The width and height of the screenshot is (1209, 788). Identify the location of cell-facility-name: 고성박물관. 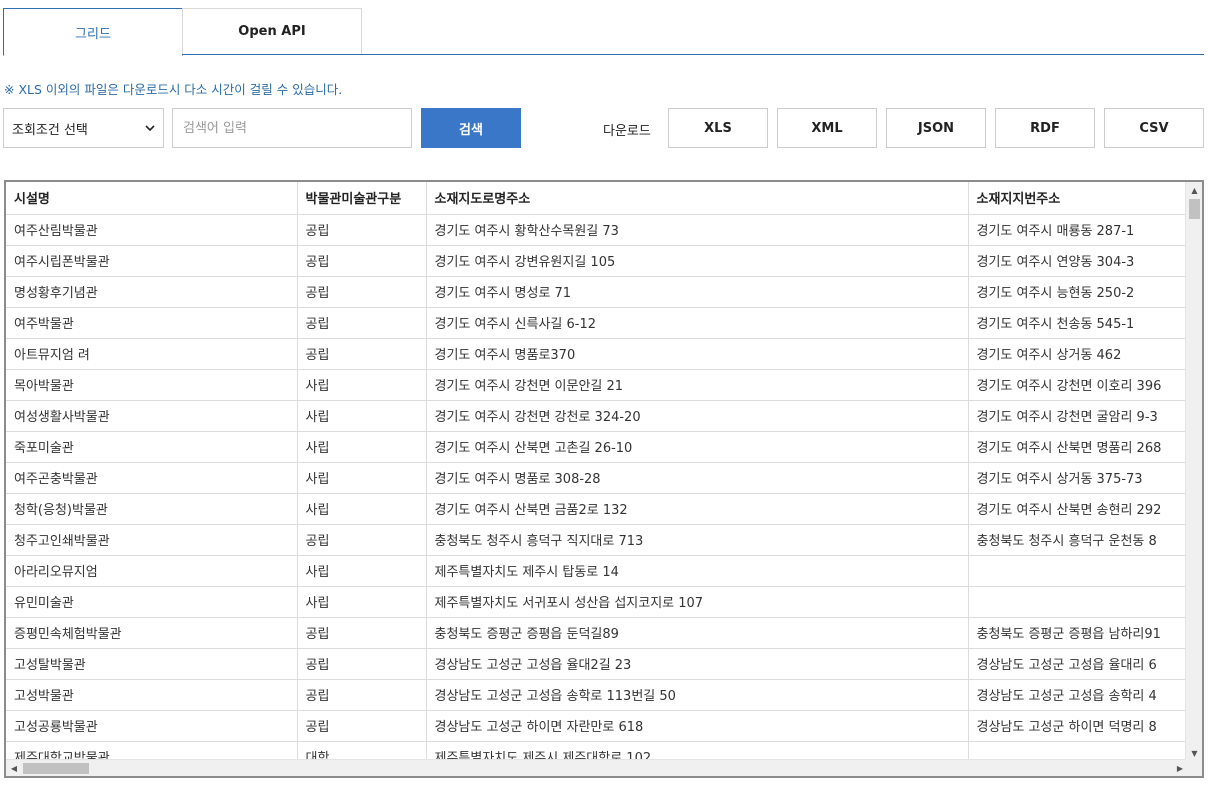
(152, 694).